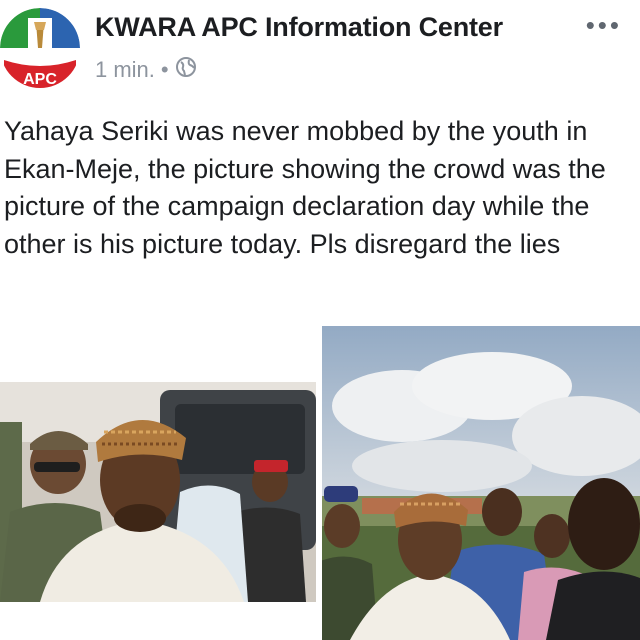 Image resolution: width=640 pixels, height=640 pixels. What do you see at coordinates (186, 70) in the screenshot?
I see `globe-icon` at bounding box center [186, 70].